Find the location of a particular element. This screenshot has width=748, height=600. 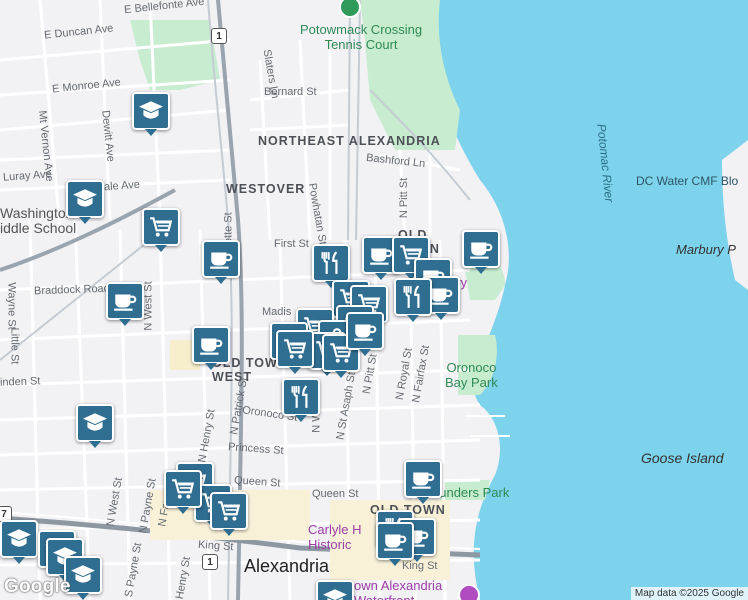

label-potowmack-crossing: Potowmack Crossing Tennis Court is located at coordinates (361, 37).